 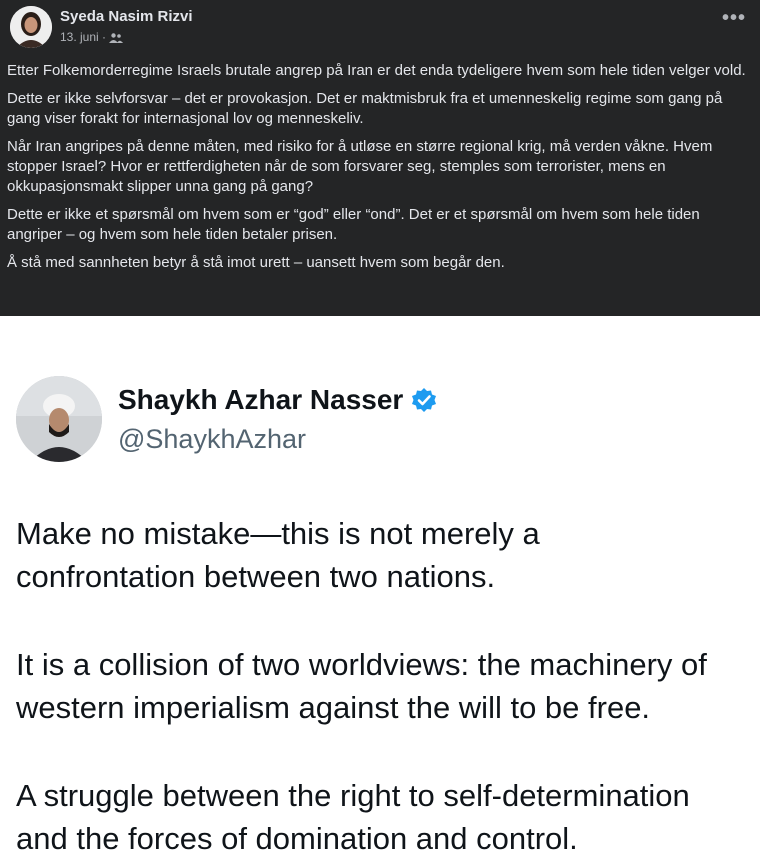 I want to click on tweet-name-row: Shaykh Azhar Nasser, so click(x=277, y=400).